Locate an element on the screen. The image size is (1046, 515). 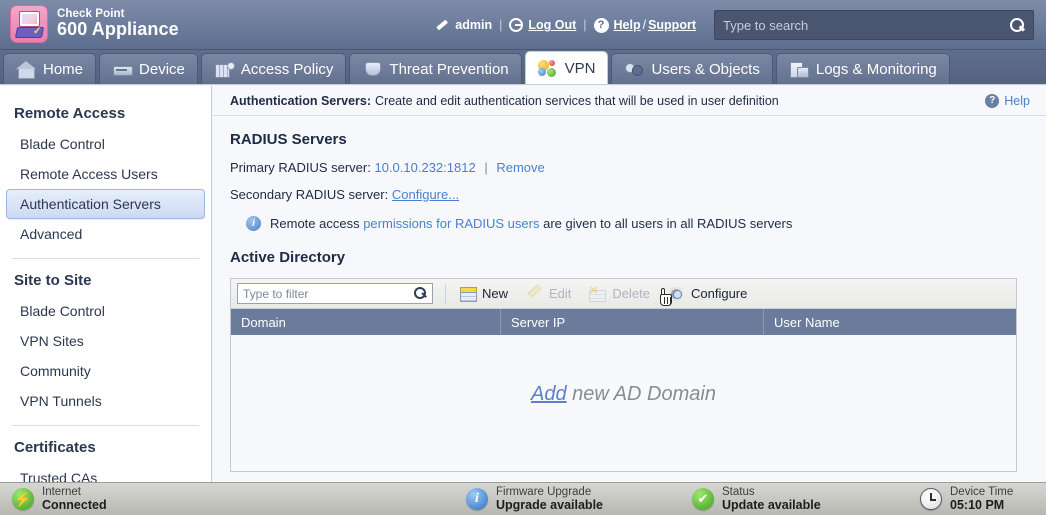
checkpoint-logo-icon: ✓ is located at coordinates (29, 24).